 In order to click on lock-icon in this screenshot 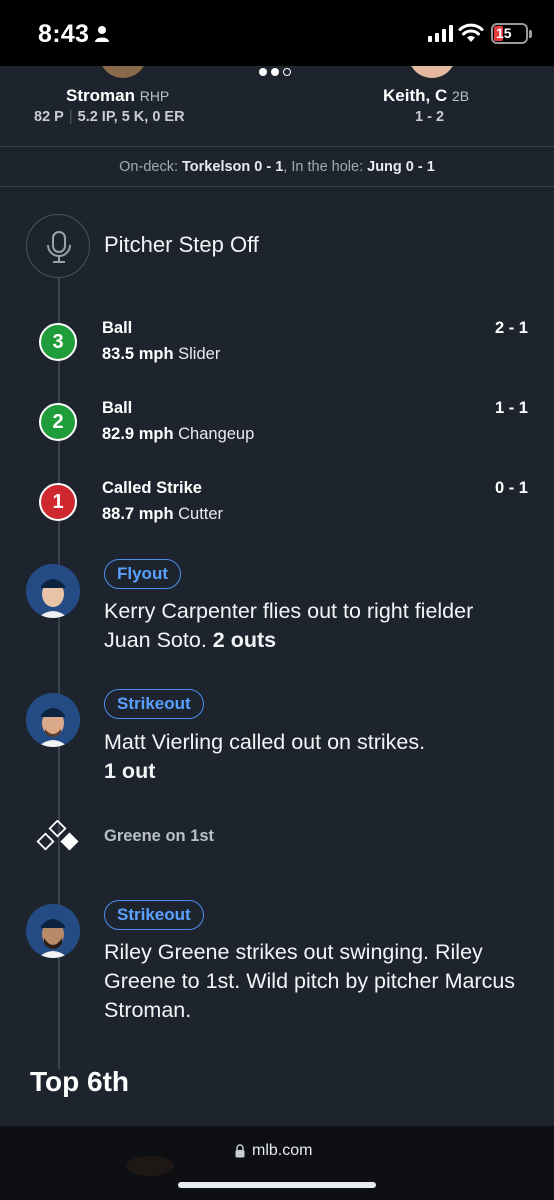, I will do `click(240, 1151)`.